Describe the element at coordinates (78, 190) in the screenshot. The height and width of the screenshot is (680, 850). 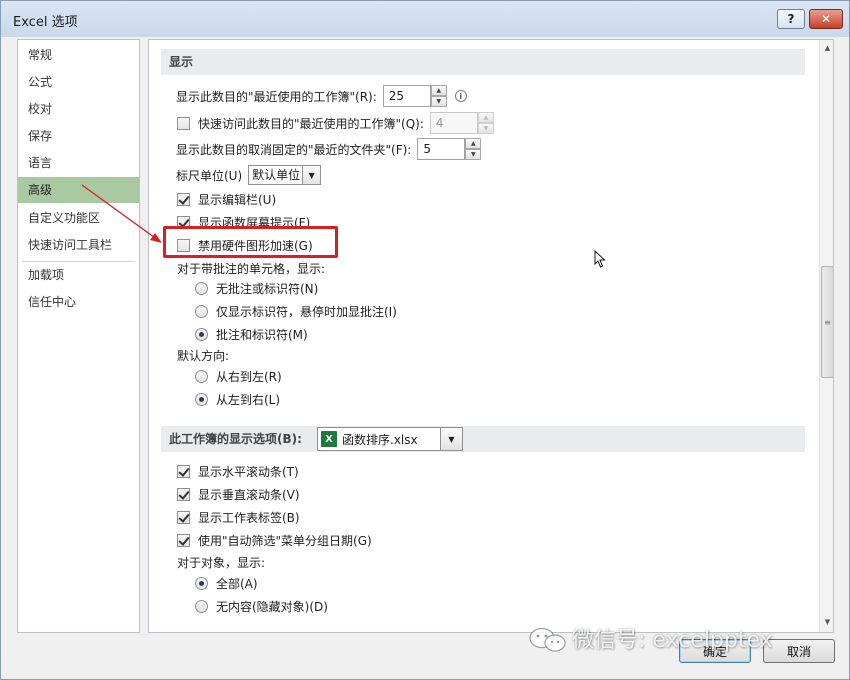
I see `nav-item-advanced: 高级` at that location.